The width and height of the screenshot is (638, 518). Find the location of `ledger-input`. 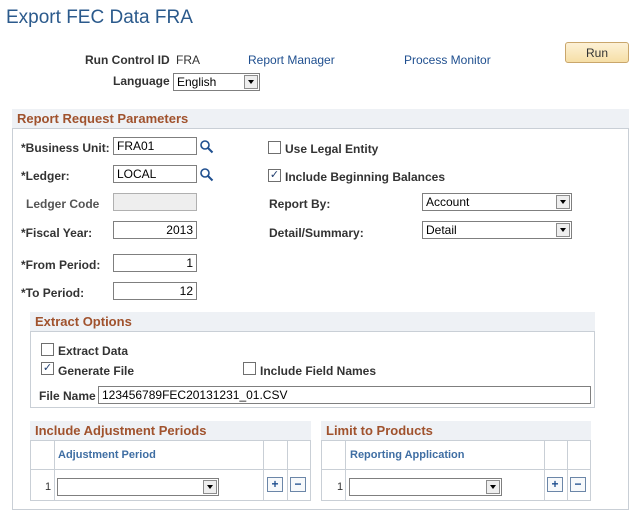

ledger-input is located at coordinates (155, 174).